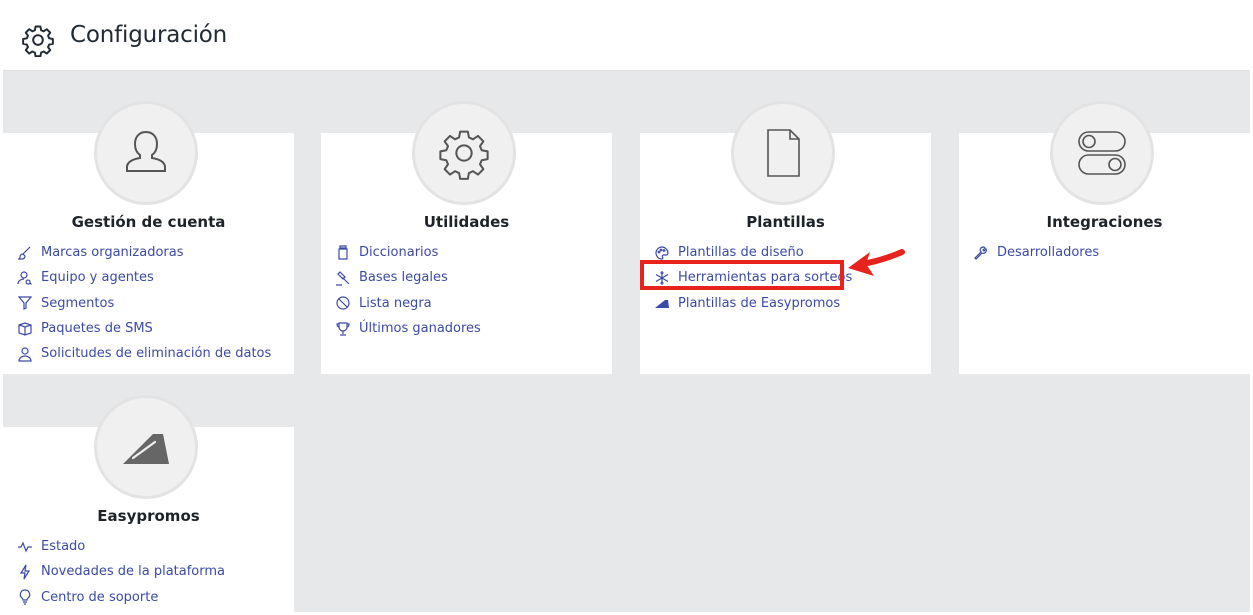 The image size is (1253, 615). I want to click on link-label: Plantillas de Easypromos, so click(759, 303).